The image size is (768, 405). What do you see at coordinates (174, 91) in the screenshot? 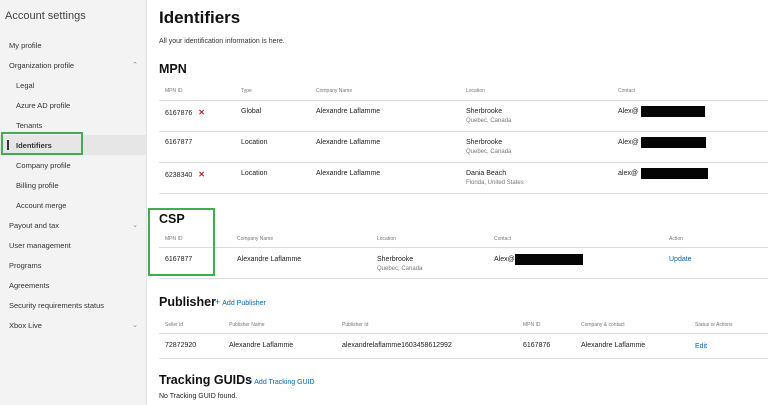
I see `mpn-header-id: MPN ID` at bounding box center [174, 91].